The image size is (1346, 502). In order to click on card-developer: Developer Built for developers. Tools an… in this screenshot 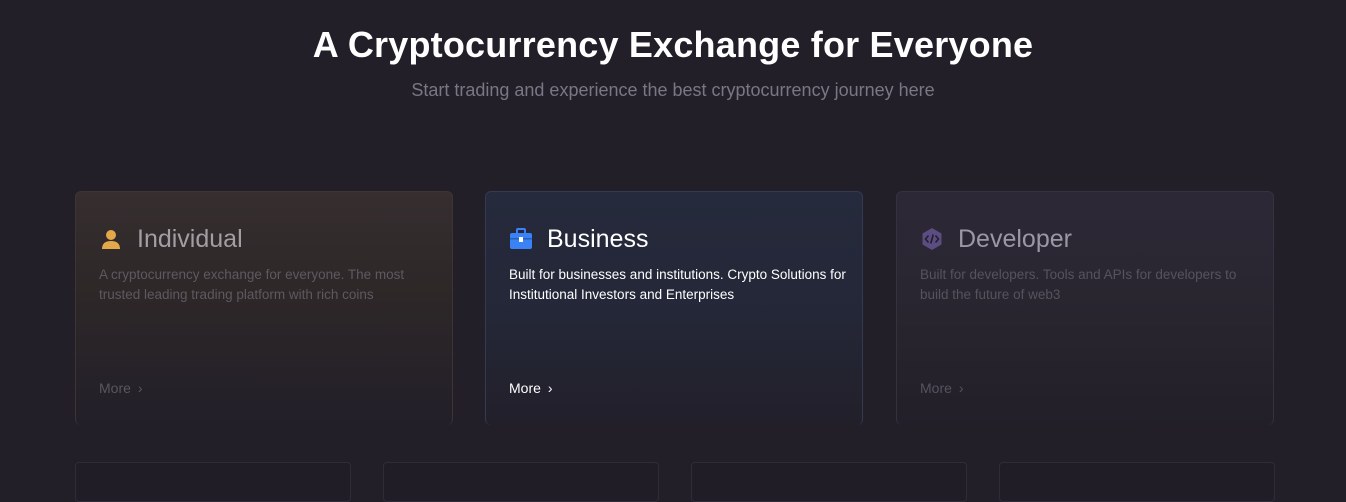, I will do `click(1085, 308)`.